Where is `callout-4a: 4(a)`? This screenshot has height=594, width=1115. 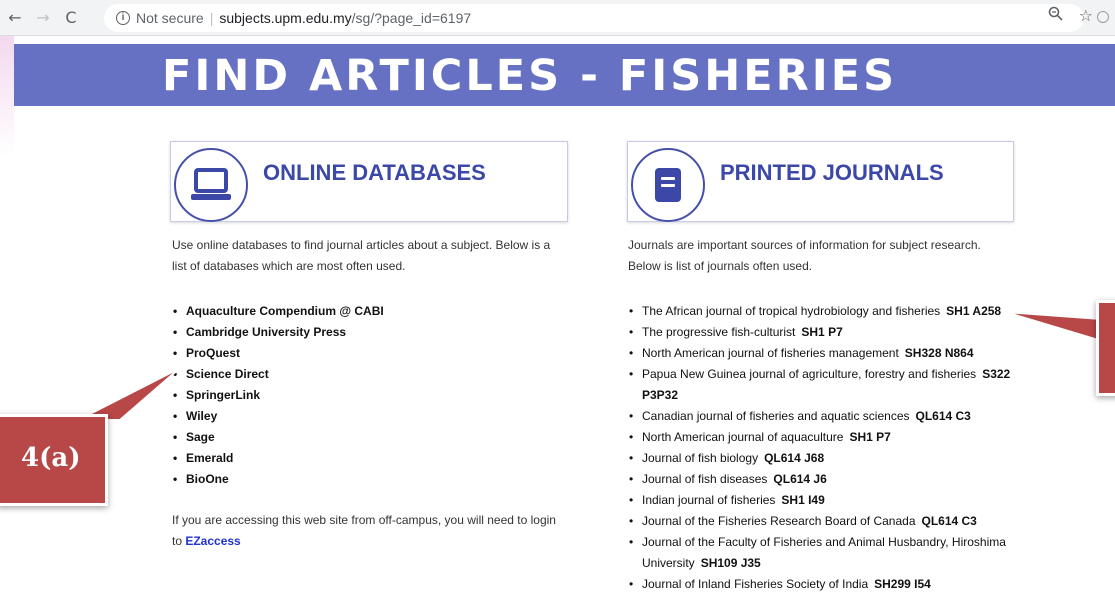 callout-4a: 4(a) is located at coordinates (54, 460).